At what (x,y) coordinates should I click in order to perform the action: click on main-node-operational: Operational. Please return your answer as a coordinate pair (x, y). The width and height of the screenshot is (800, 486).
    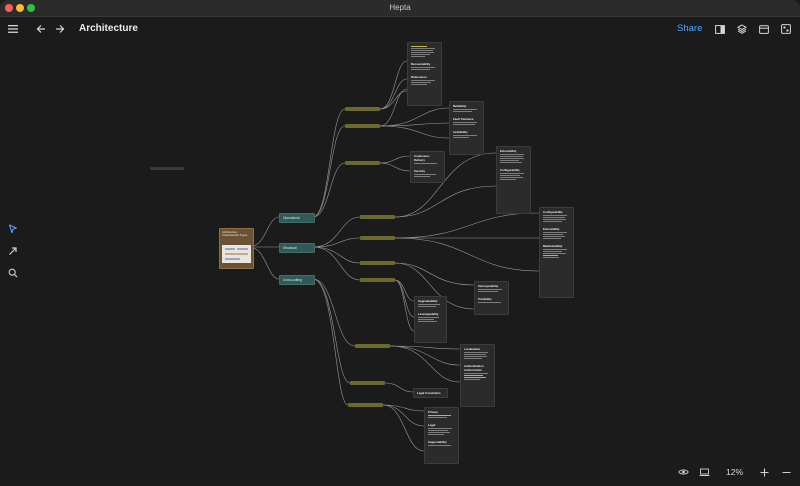
    Looking at the image, I should click on (297, 218).